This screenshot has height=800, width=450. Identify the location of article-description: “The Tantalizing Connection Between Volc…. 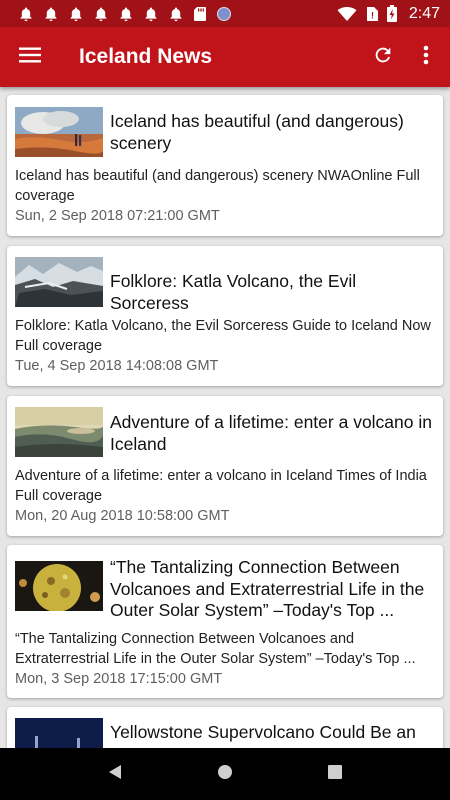
(215, 649).